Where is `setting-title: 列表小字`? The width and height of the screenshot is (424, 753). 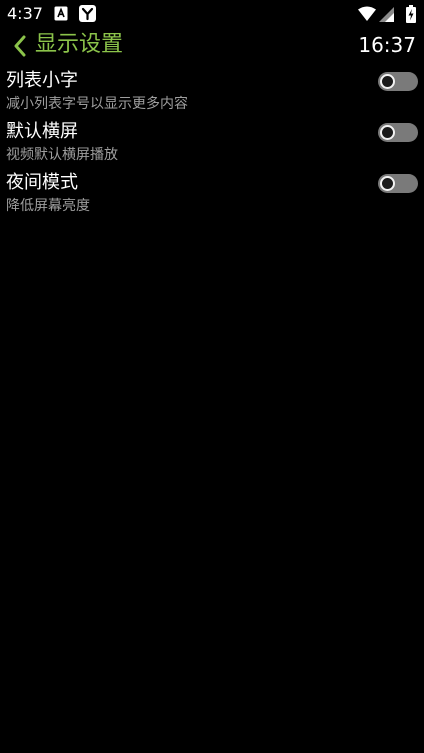
setting-title: 列表小字 is located at coordinates (42, 80).